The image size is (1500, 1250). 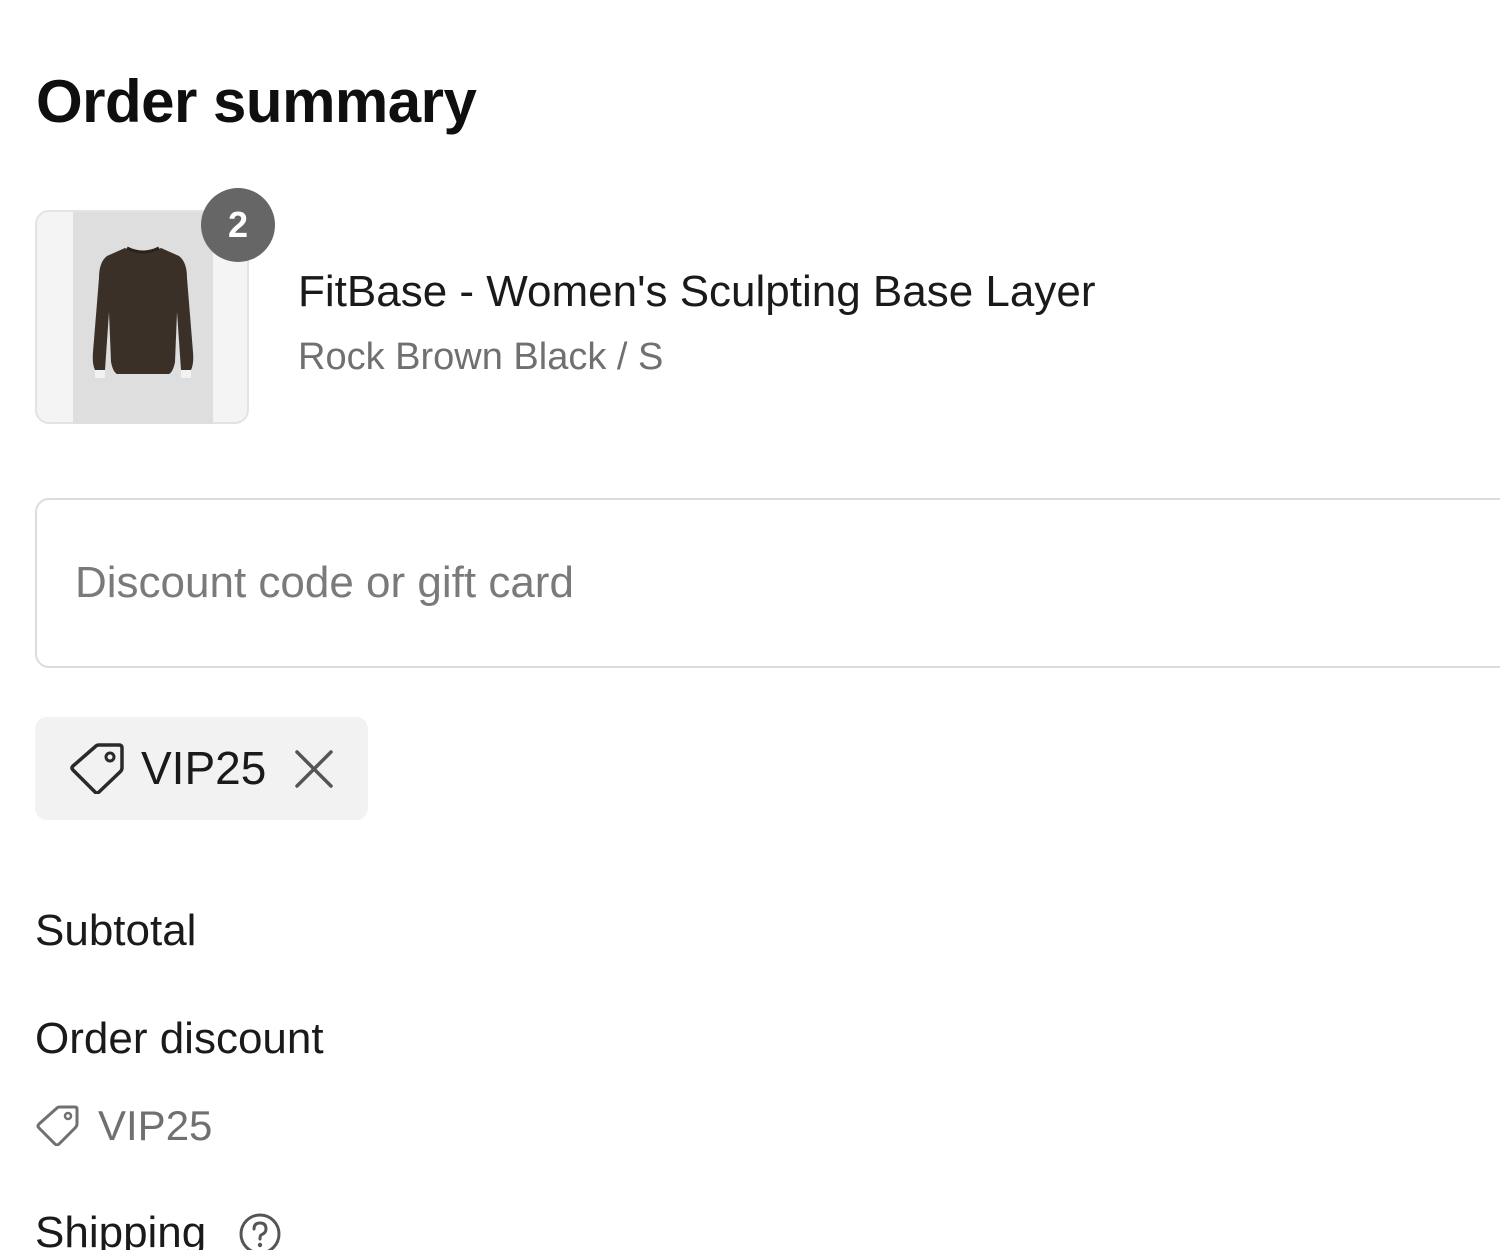 I want to click on page-title: Order summary, so click(x=256, y=101).